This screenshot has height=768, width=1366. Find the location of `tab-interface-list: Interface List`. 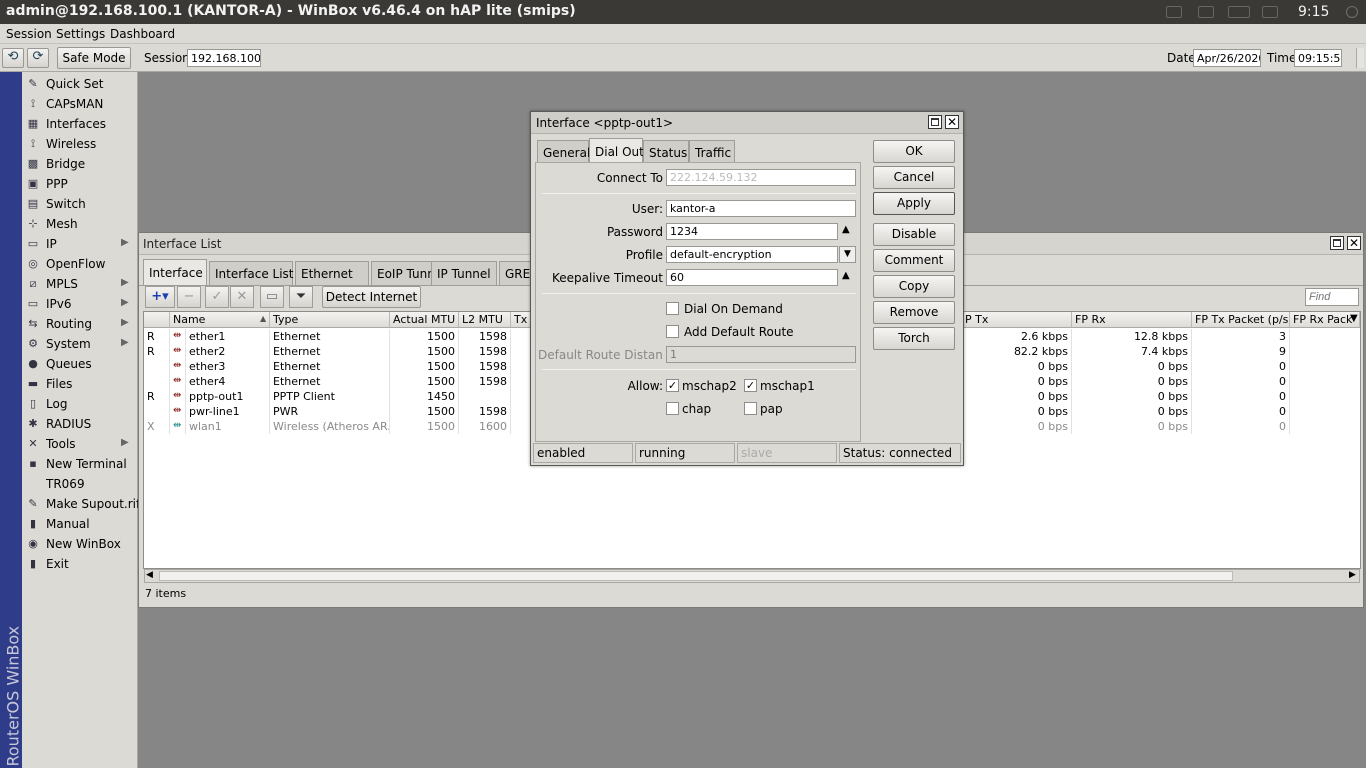

tab-interface-list: Interface List is located at coordinates (251, 273).